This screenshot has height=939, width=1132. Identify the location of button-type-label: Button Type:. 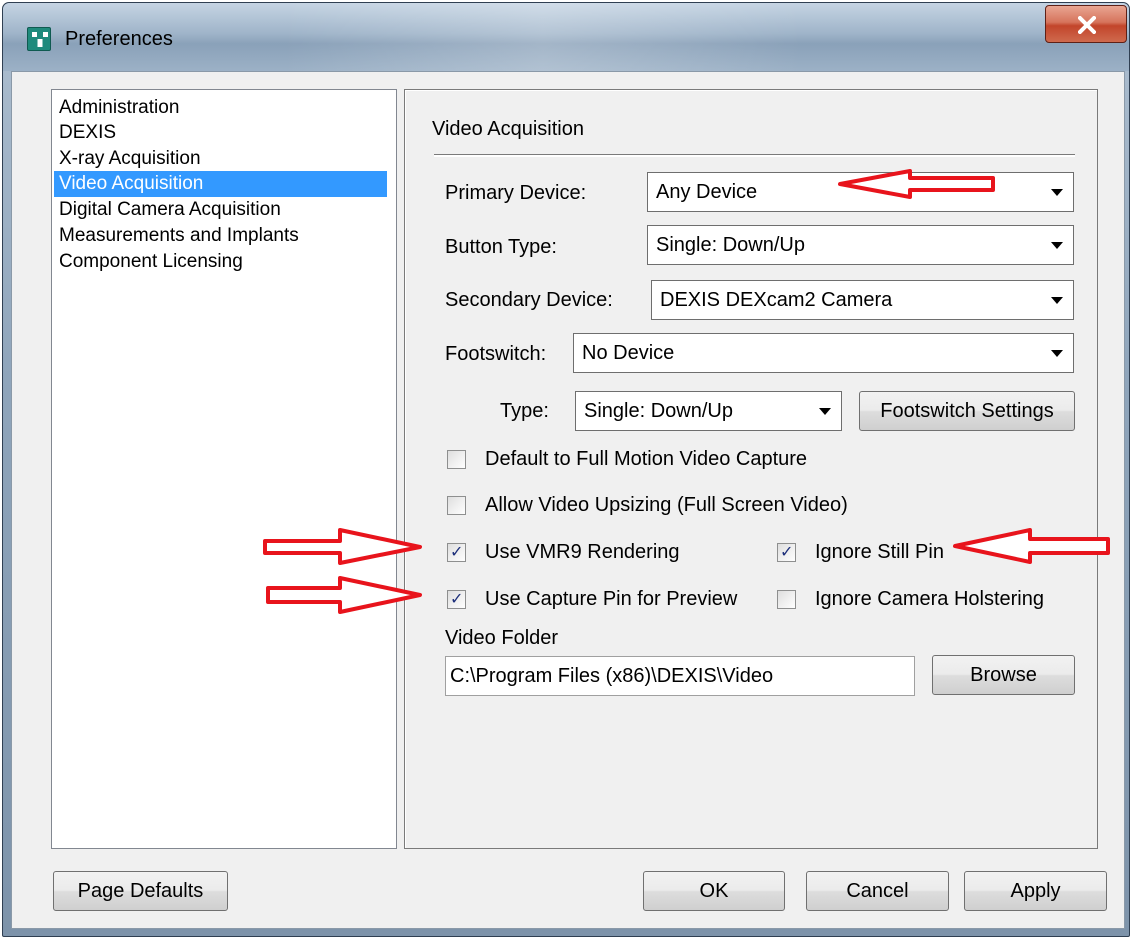
(501, 247).